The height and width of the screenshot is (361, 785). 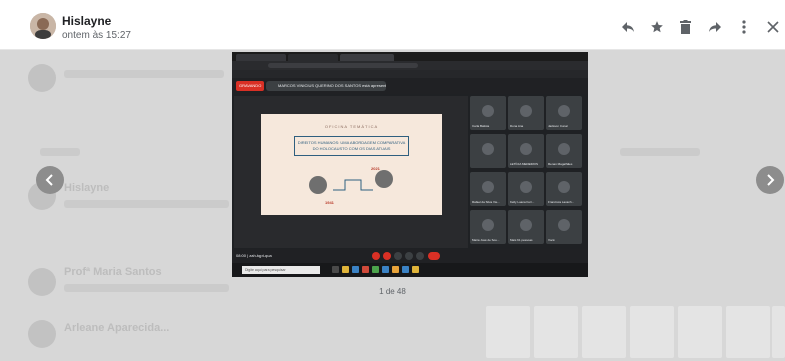 I want to click on toolbar, so click(x=698, y=27).